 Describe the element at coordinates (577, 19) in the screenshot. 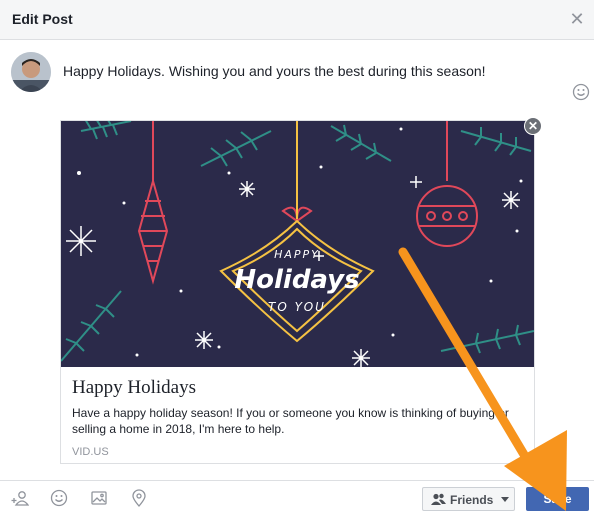

I see `close-icon: ✕` at that location.